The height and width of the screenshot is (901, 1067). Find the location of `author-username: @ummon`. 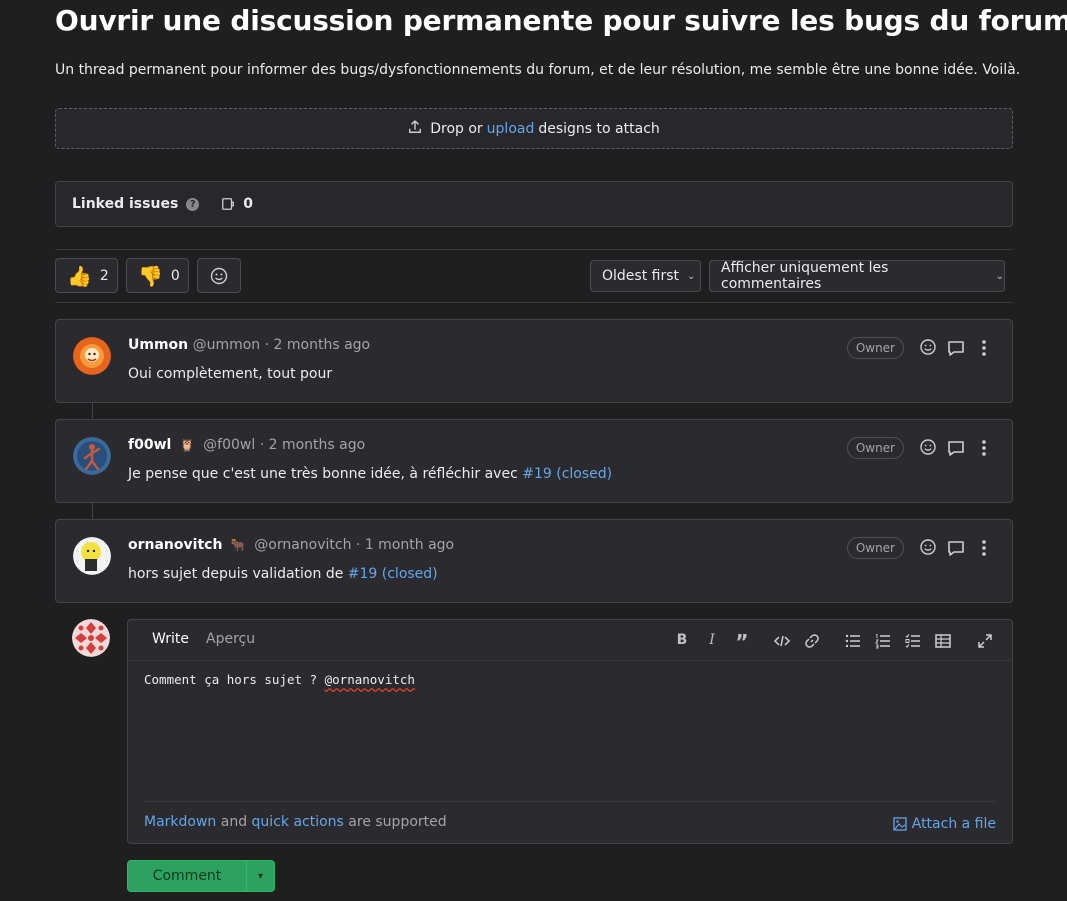

author-username: @ummon is located at coordinates (227, 345).